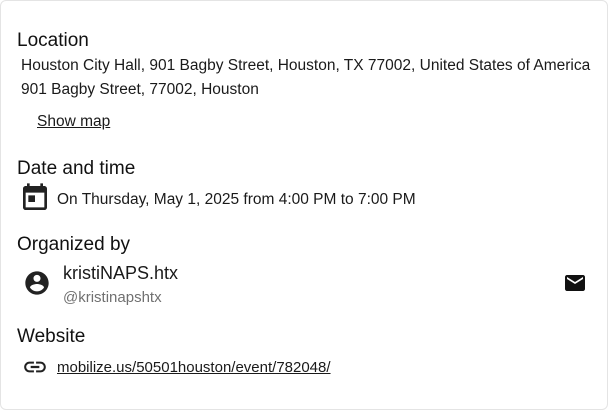 The height and width of the screenshot is (412, 610). I want to click on organizer-heading: Organized by, so click(74, 244).